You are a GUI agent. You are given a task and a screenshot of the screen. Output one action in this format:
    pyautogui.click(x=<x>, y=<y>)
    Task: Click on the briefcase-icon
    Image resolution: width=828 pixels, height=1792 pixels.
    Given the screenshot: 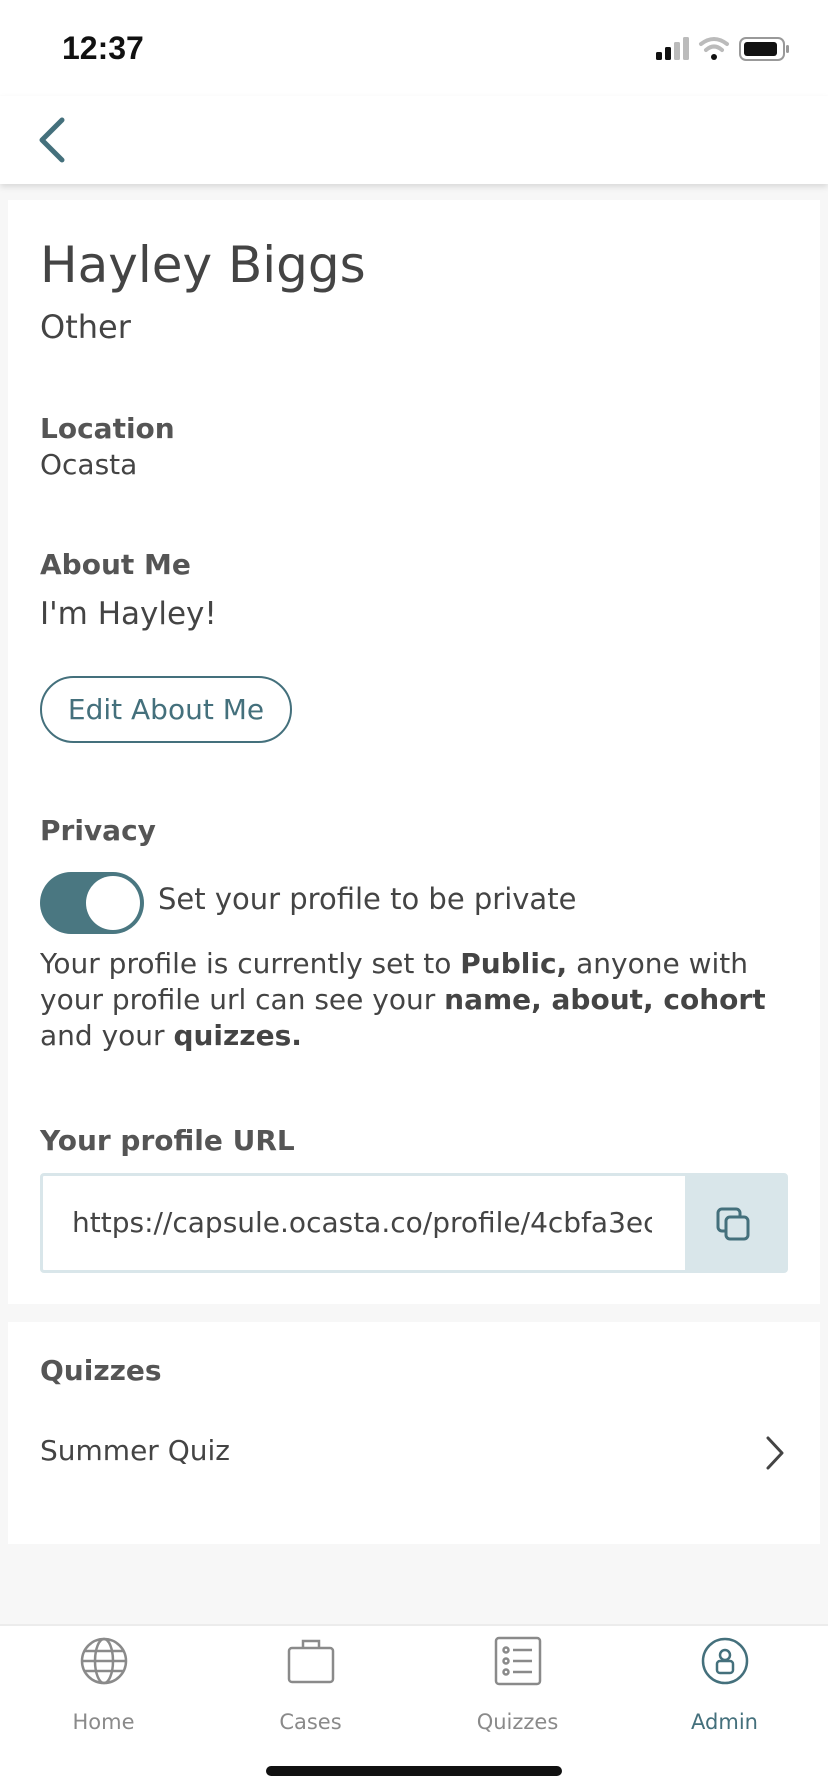 What is the action you would take?
    pyautogui.click(x=311, y=1661)
    